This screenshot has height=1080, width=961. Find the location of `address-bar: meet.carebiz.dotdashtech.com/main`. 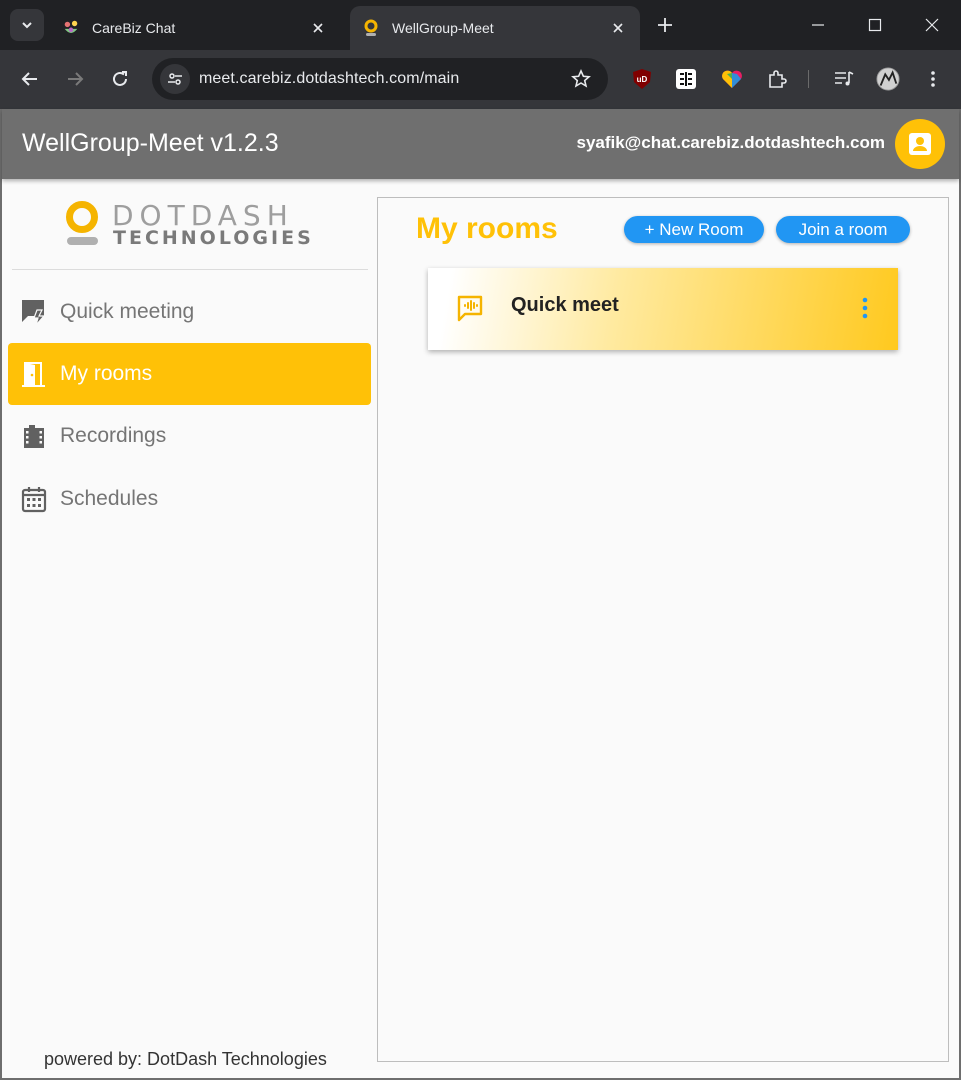

address-bar: meet.carebiz.dotdashtech.com/main is located at coordinates (380, 79).